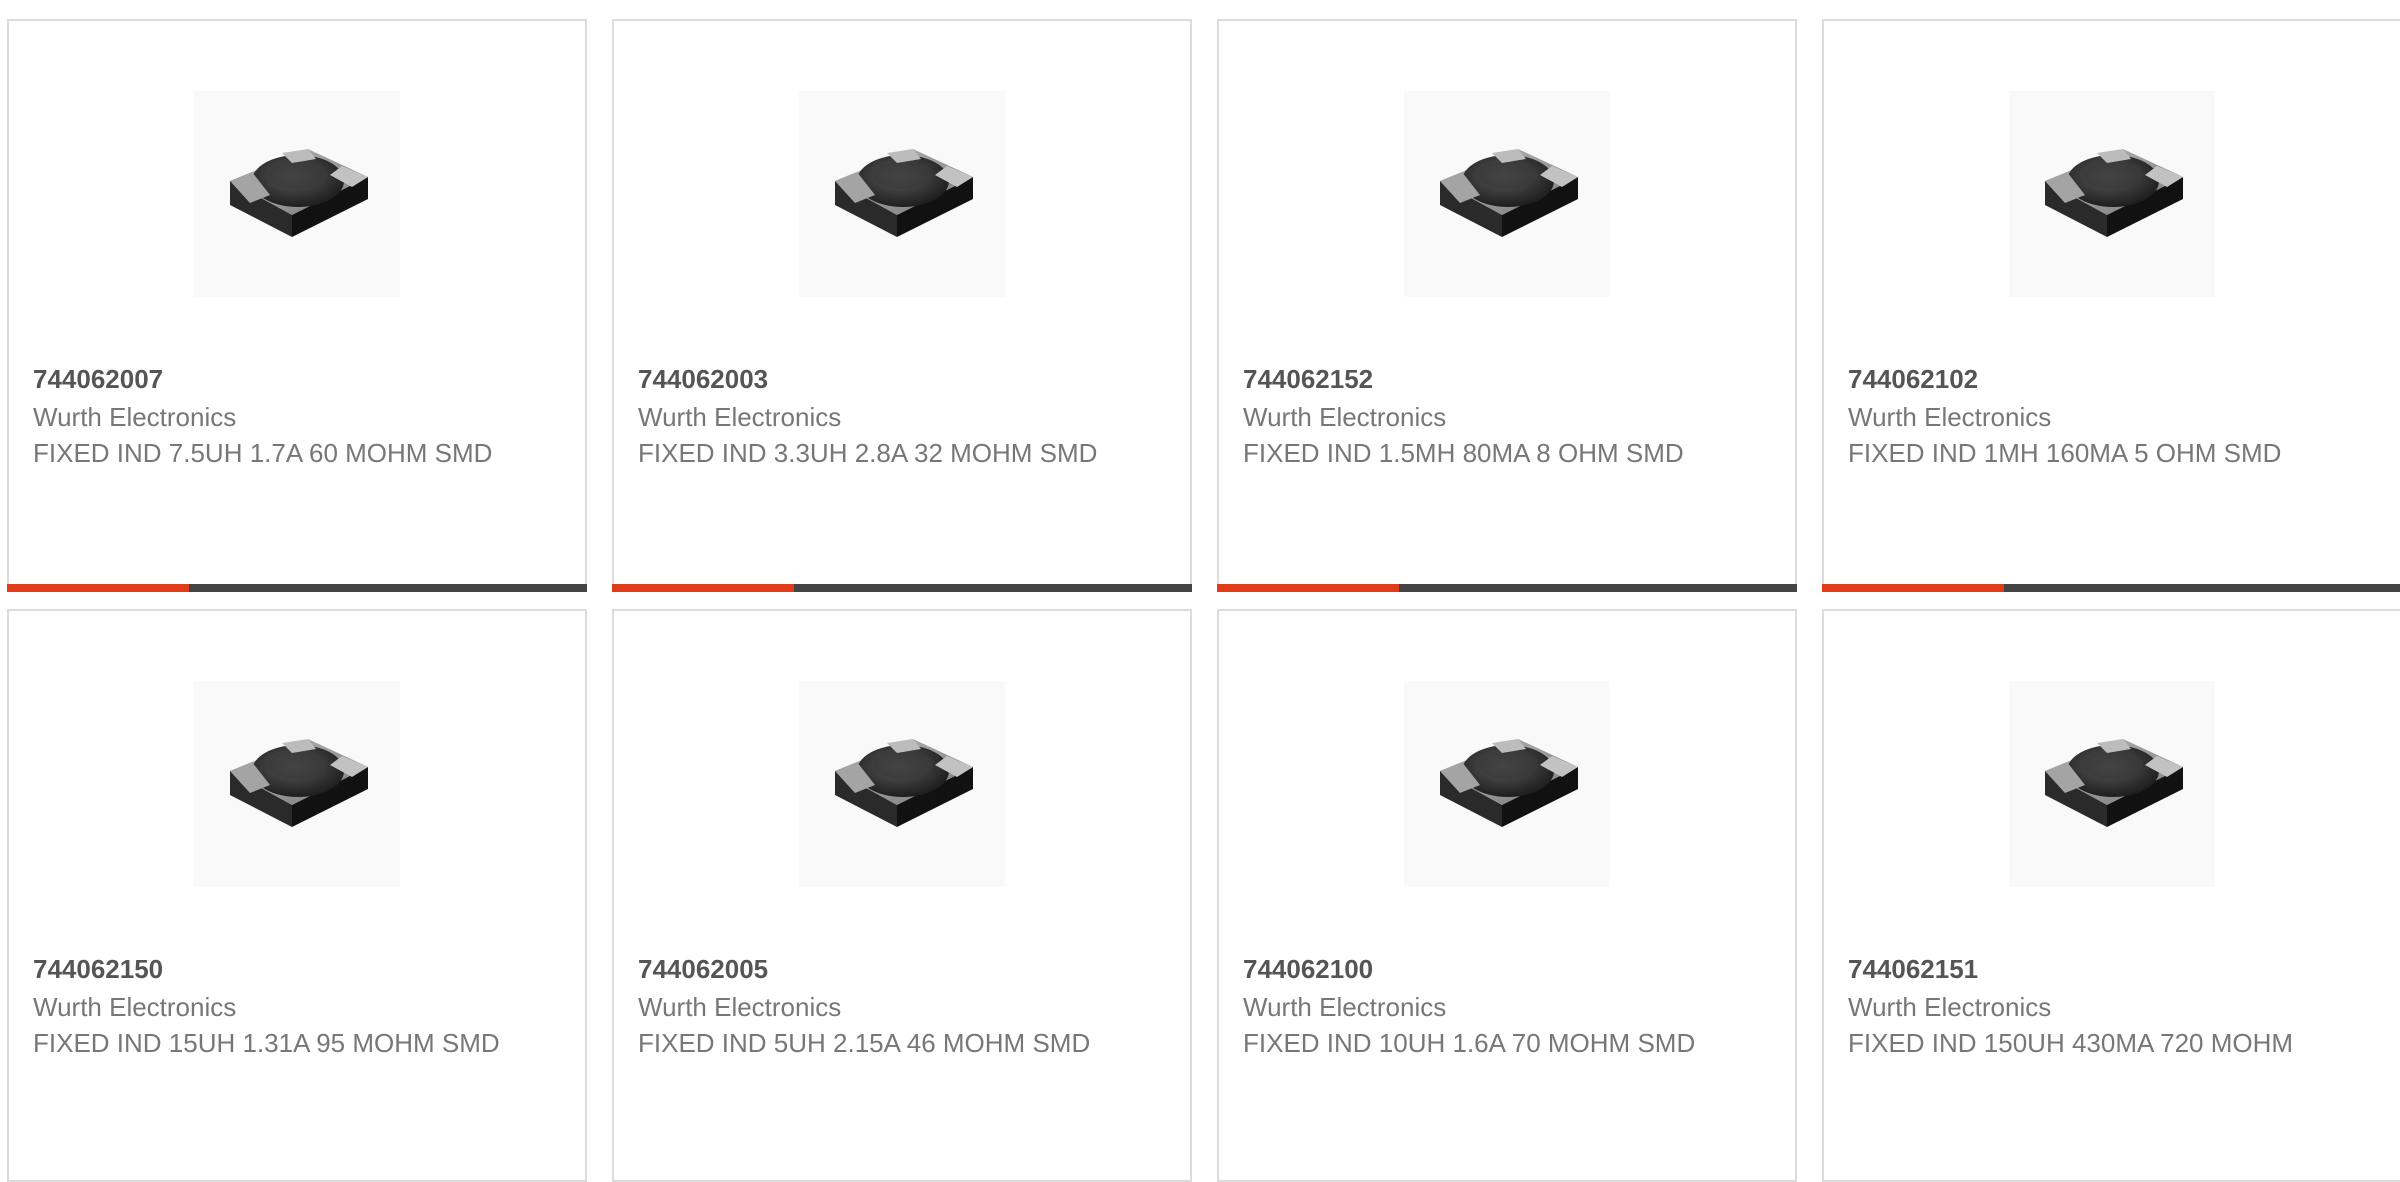  Describe the element at coordinates (2093, 379) in the screenshot. I see `part-number: 744062102` at that location.